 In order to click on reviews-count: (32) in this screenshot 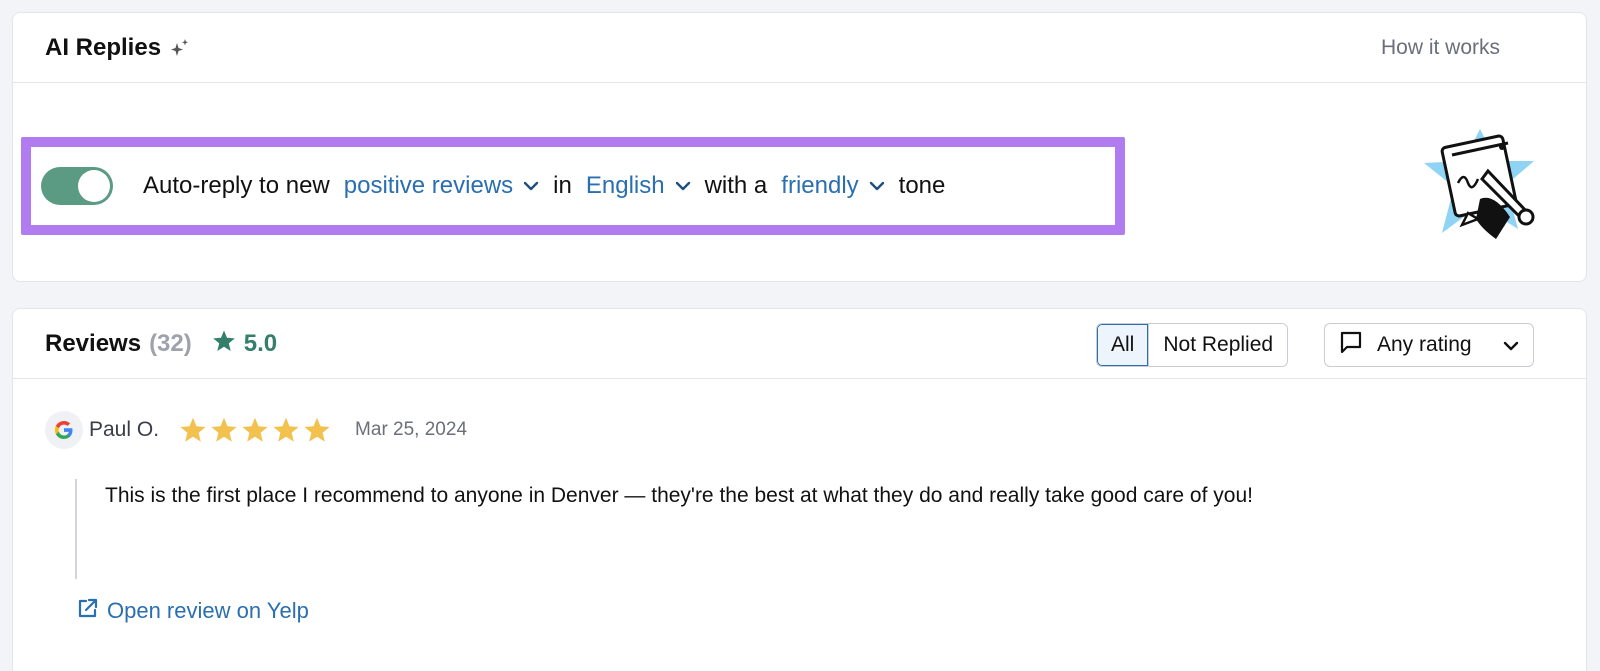, I will do `click(170, 343)`.